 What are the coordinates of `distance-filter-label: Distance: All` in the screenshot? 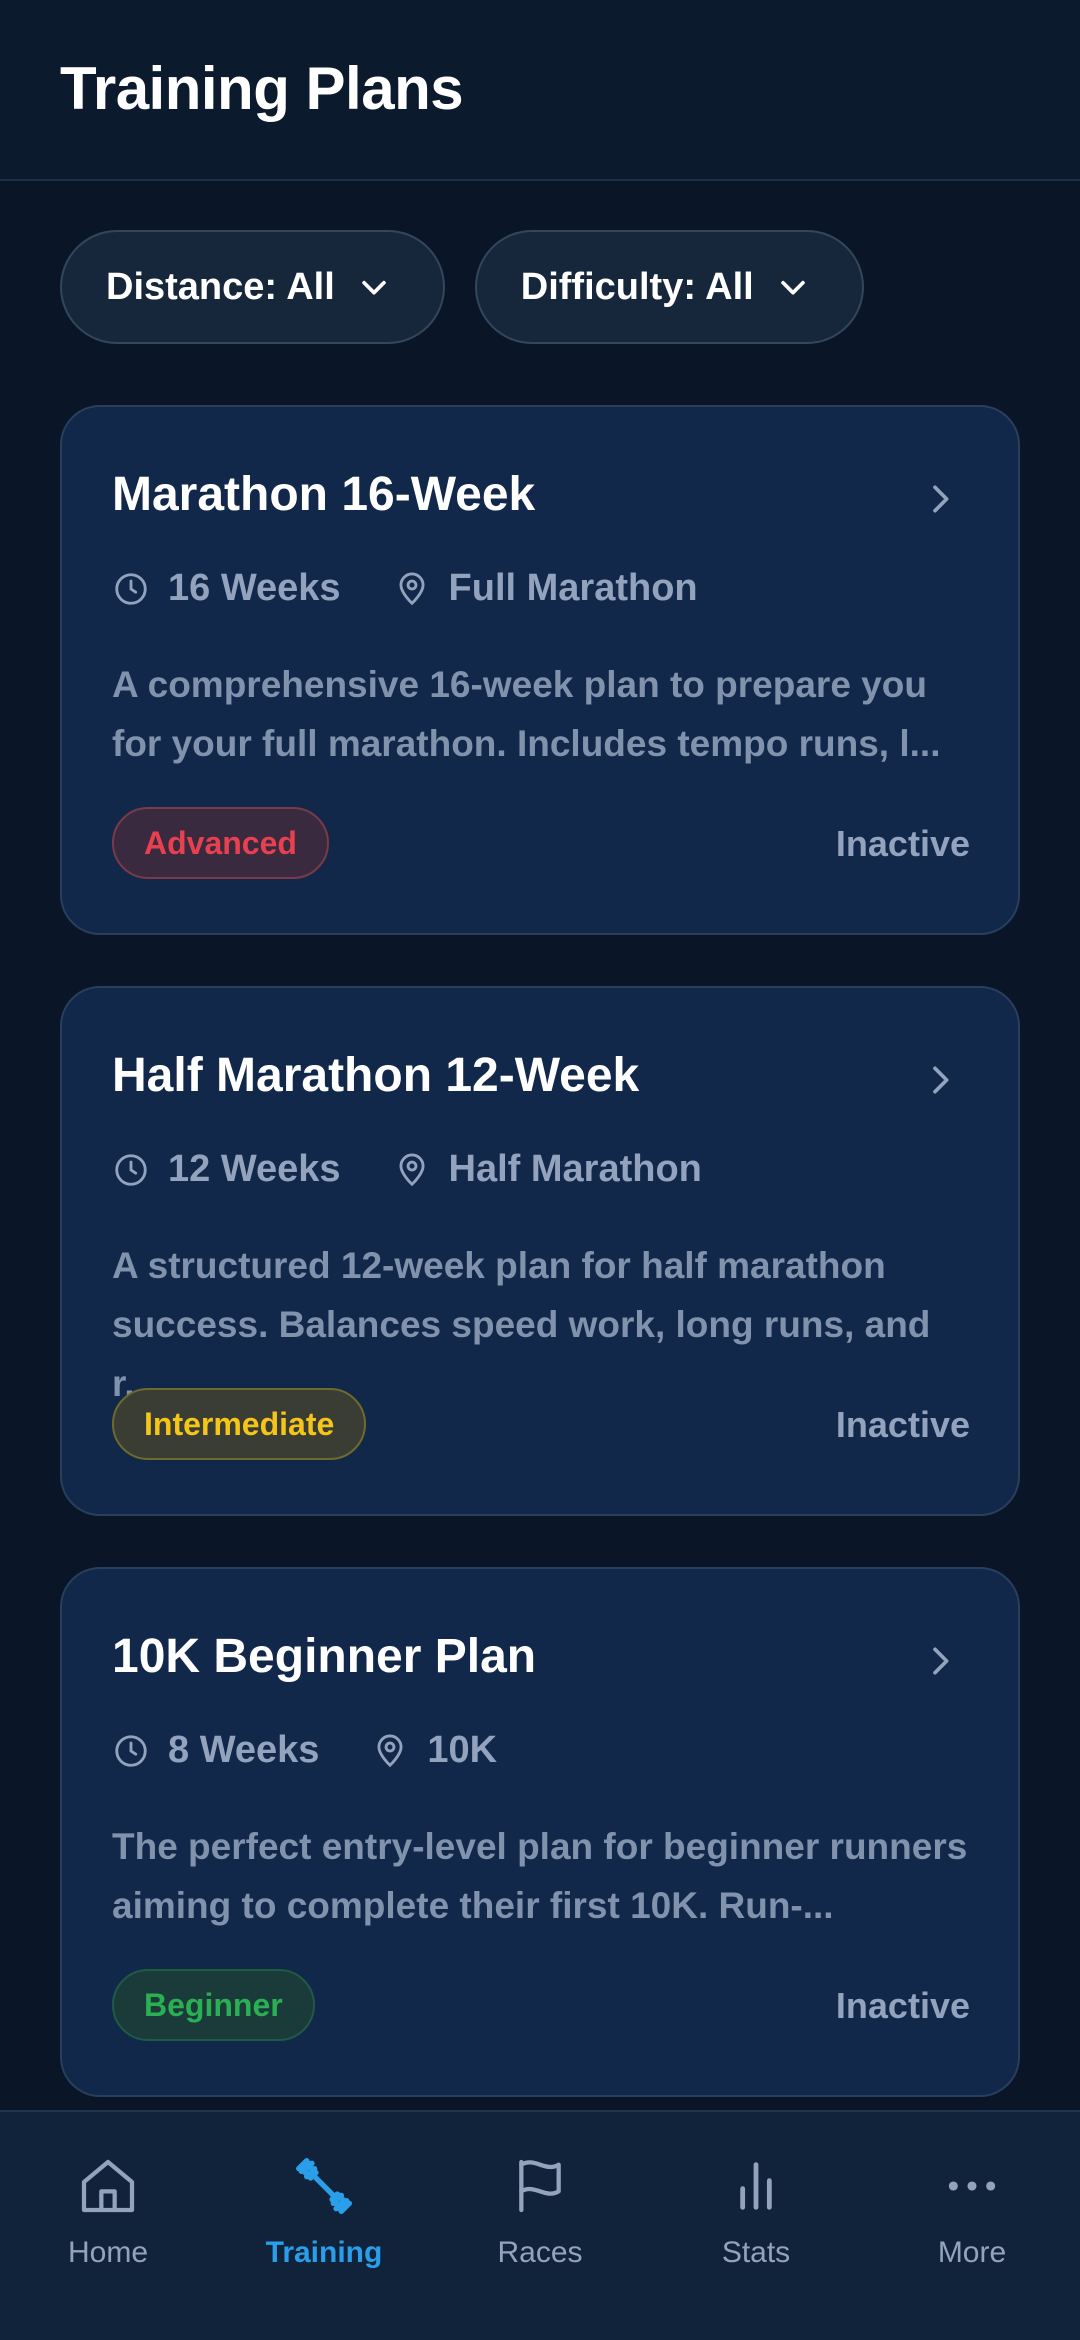 It's located at (220, 286).